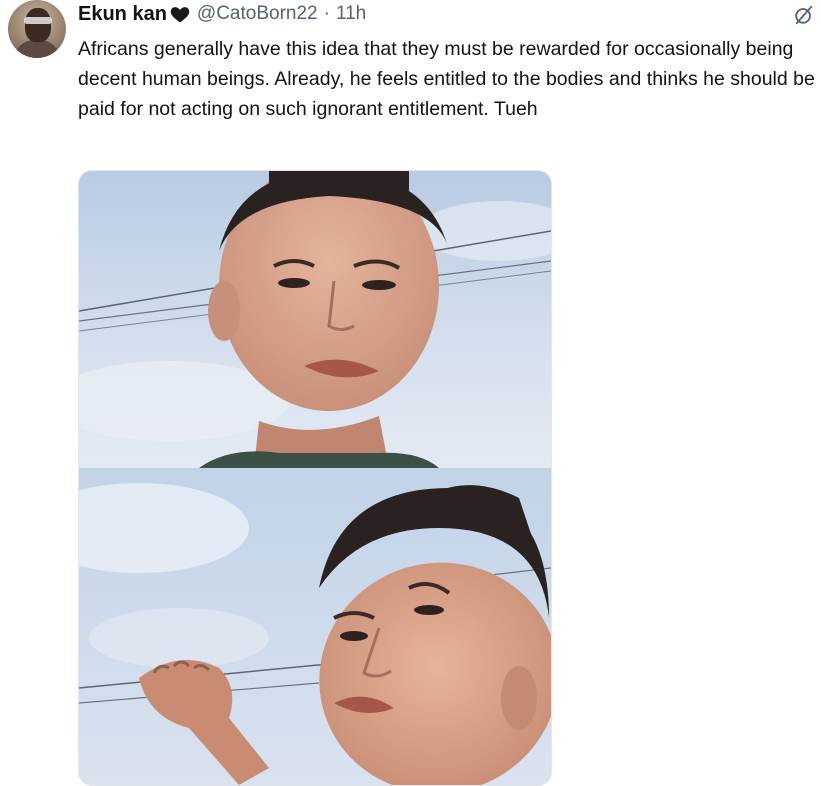  I want to click on author-handle: @CatoBorn22, so click(257, 14).